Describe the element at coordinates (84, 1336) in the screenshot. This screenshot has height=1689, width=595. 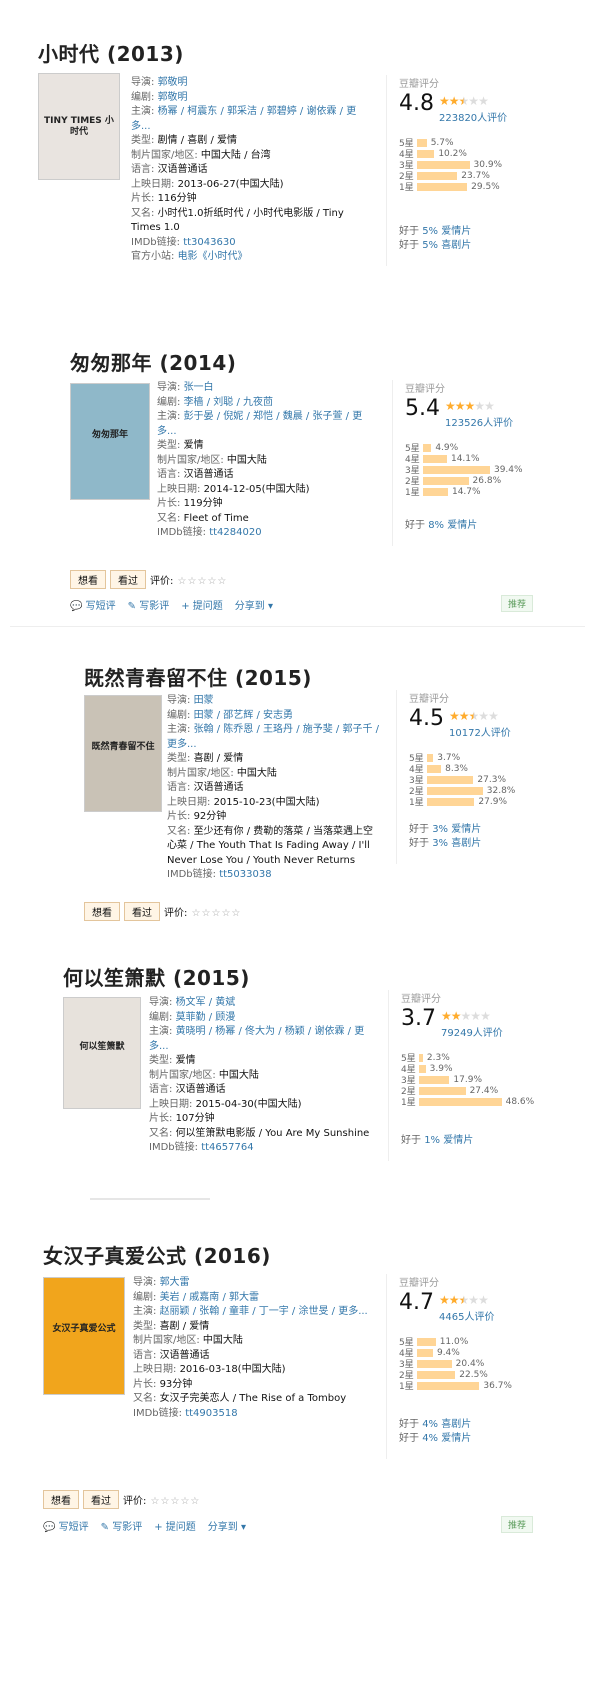
I see `movie-poster: 女汉子真爱公式` at that location.